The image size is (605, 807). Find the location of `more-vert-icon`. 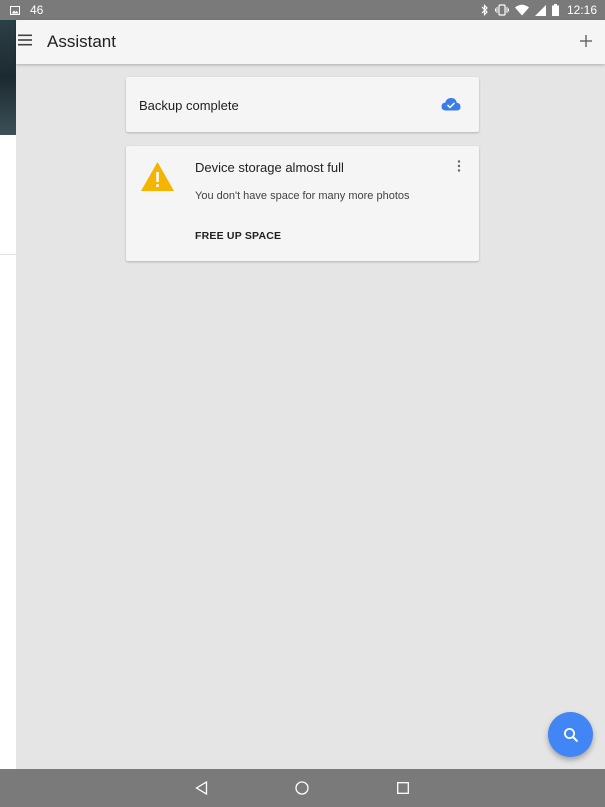

more-vert-icon is located at coordinates (459, 166).